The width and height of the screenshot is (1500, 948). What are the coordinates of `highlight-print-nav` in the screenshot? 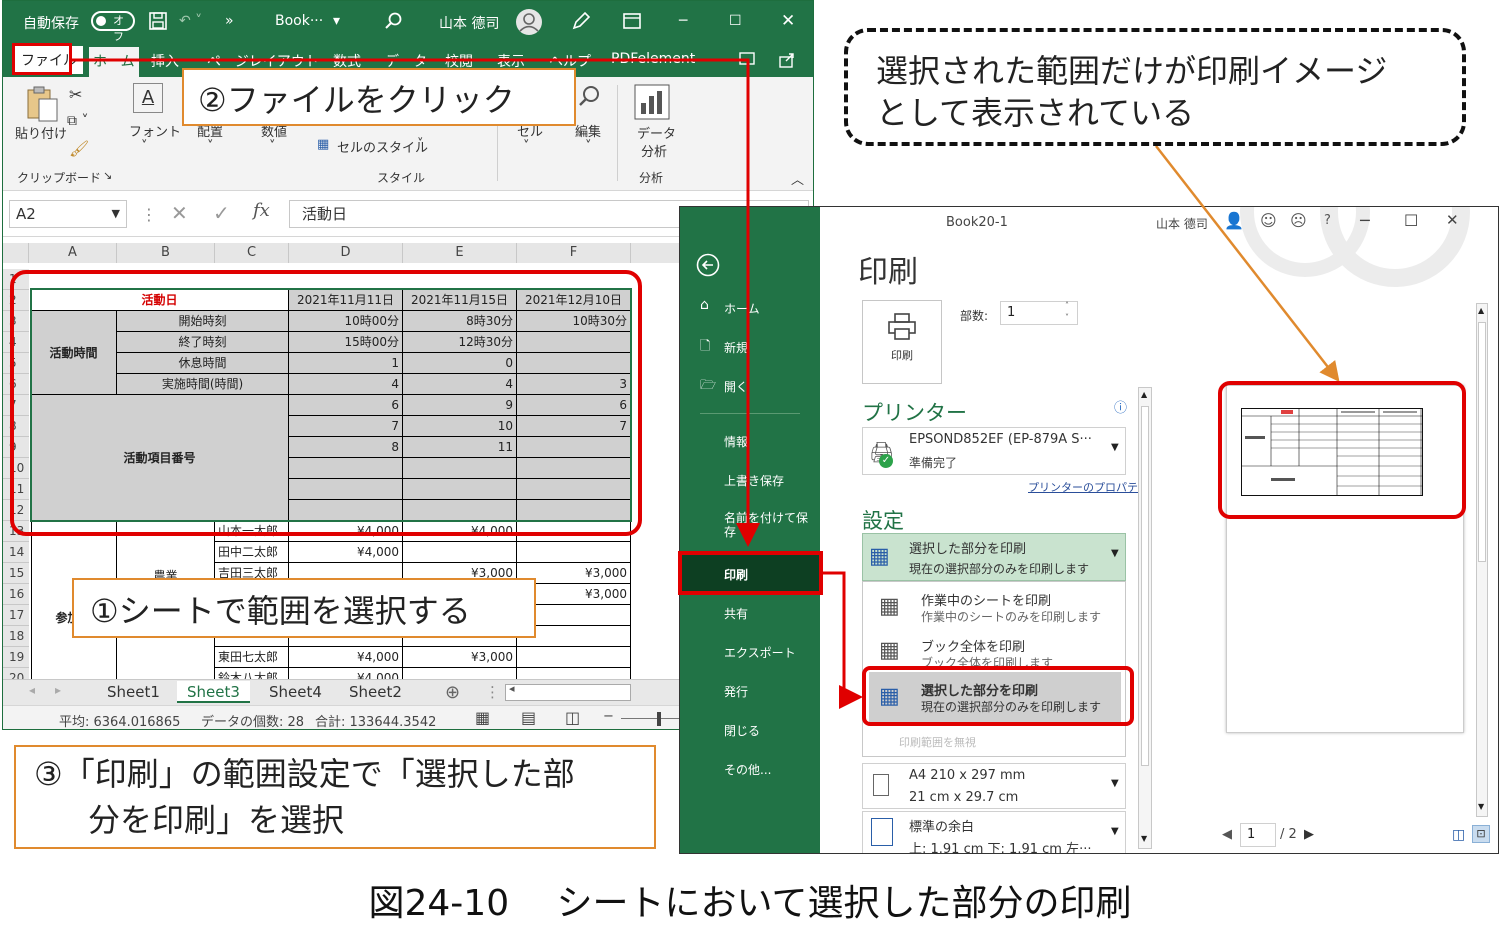 It's located at (750, 573).